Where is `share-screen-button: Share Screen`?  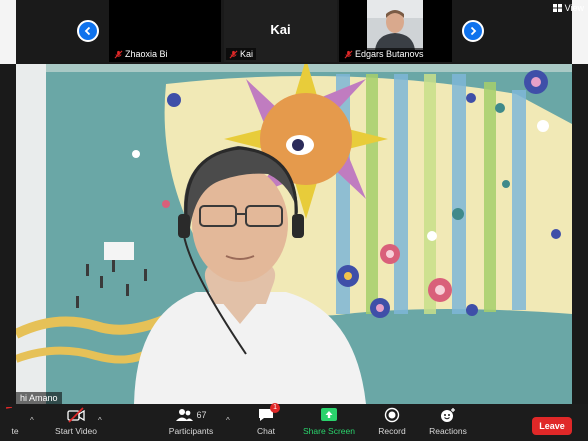
share-screen-button: Share Screen is located at coordinates (329, 421).